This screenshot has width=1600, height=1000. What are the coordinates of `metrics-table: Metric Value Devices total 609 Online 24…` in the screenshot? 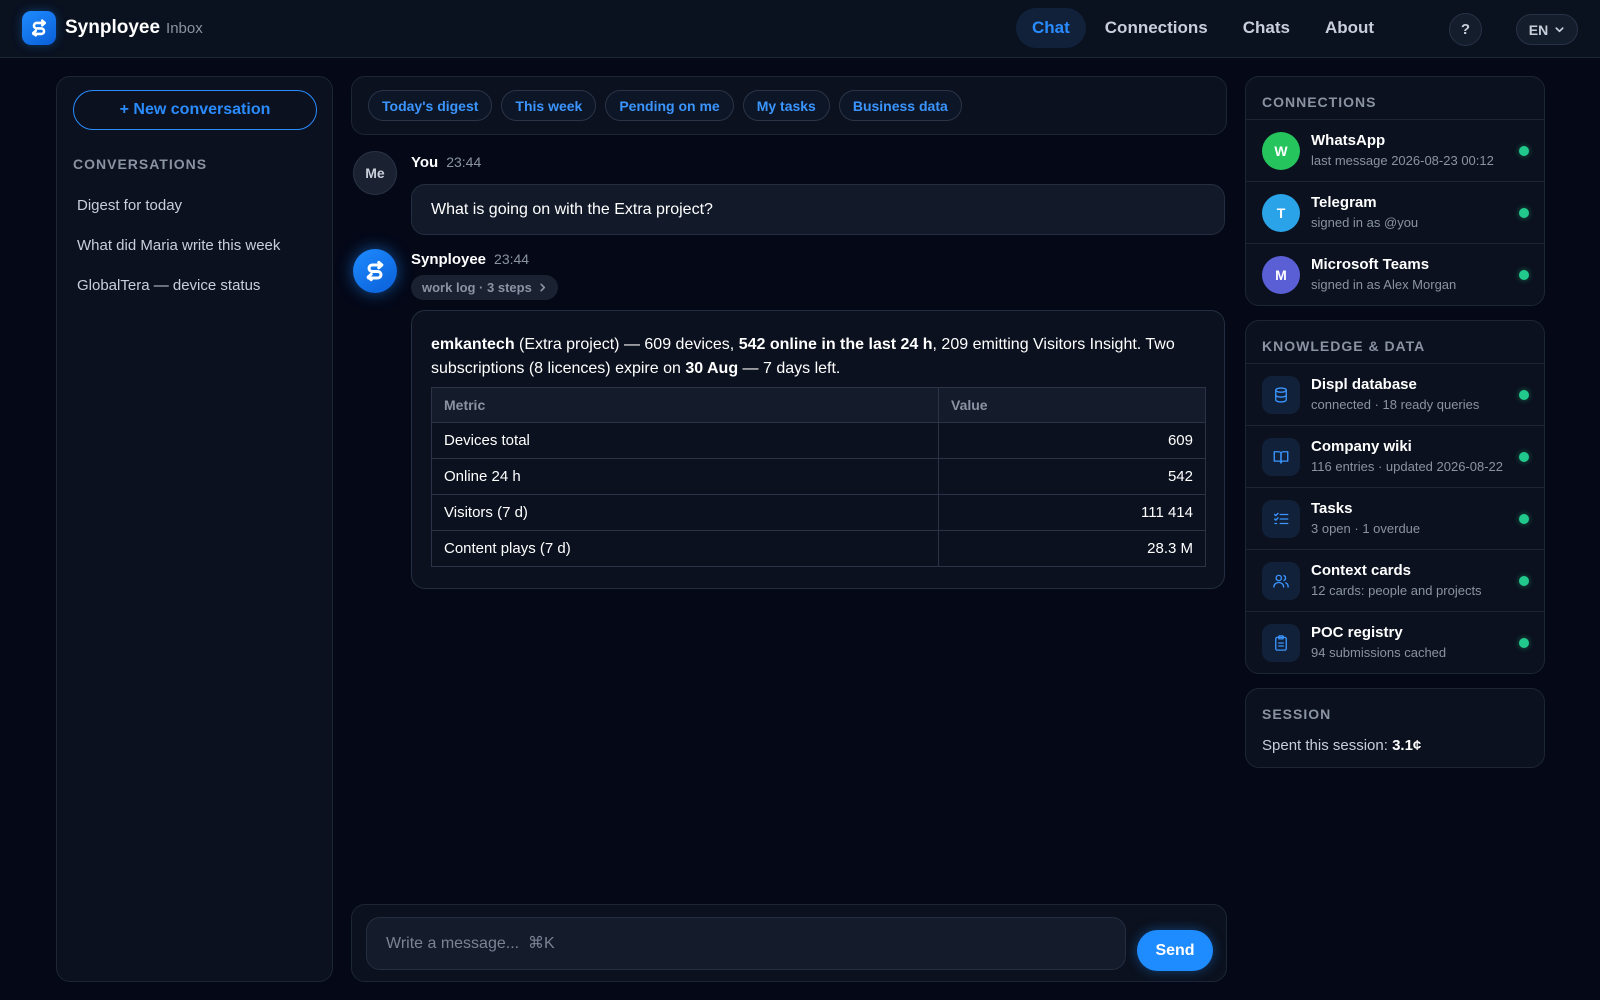 It's located at (818, 477).